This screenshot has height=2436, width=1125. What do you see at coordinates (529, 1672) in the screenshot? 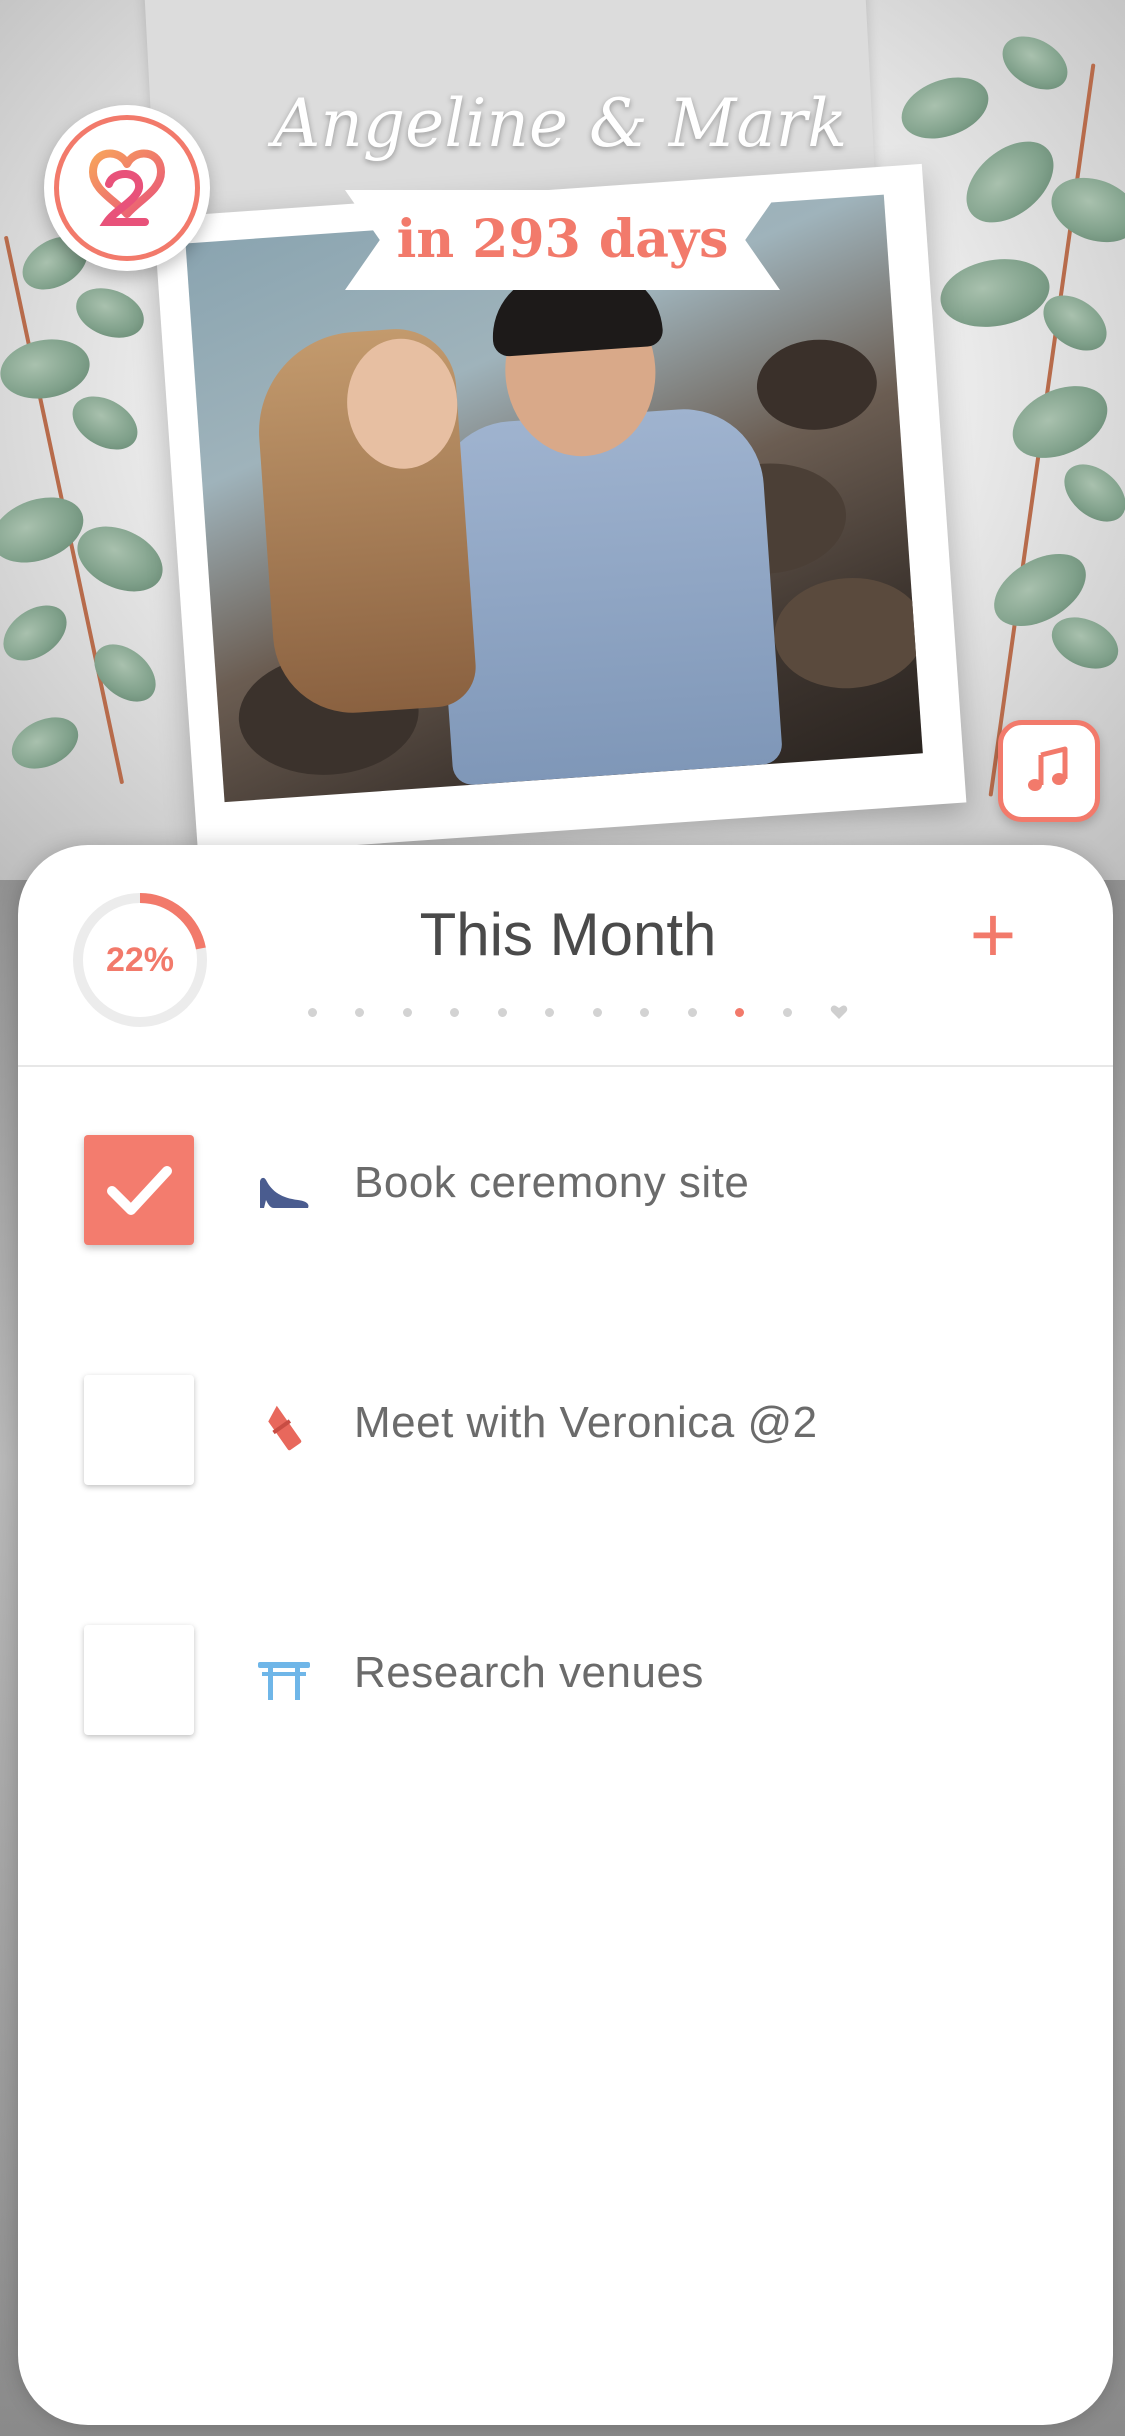
I see `task-label: Research venues` at bounding box center [529, 1672].